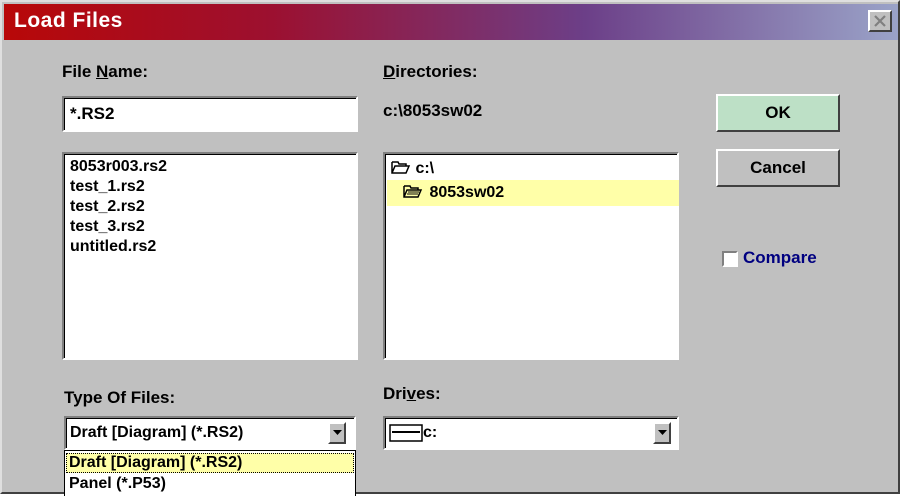  Describe the element at coordinates (213, 247) in the screenshot. I see `file-list-item: untitled.rs2` at that location.